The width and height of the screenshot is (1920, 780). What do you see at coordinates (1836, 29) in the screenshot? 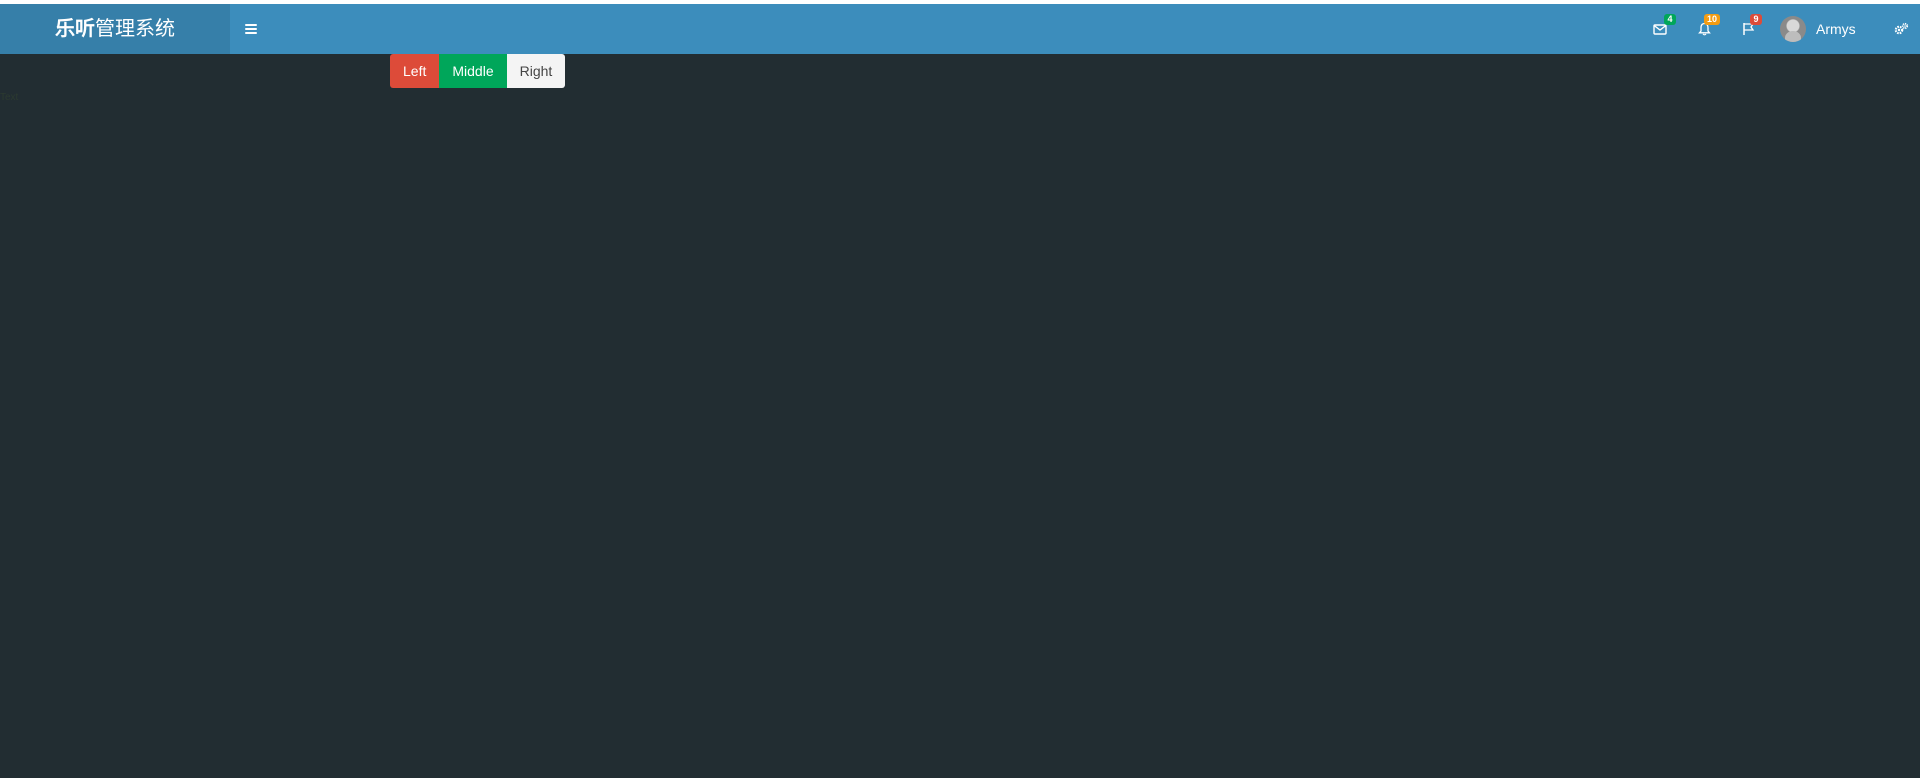
I see `username: Armys` at bounding box center [1836, 29].